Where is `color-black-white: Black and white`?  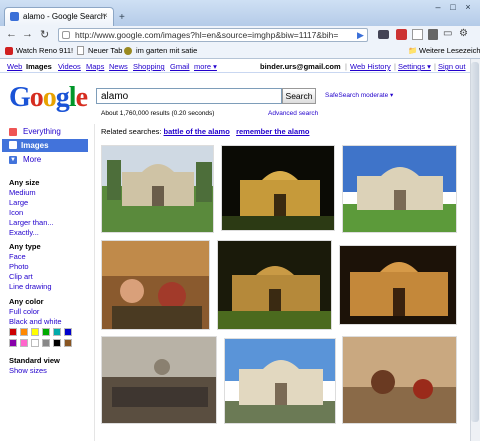
color-black-white: Black and white is located at coordinates (35, 321).